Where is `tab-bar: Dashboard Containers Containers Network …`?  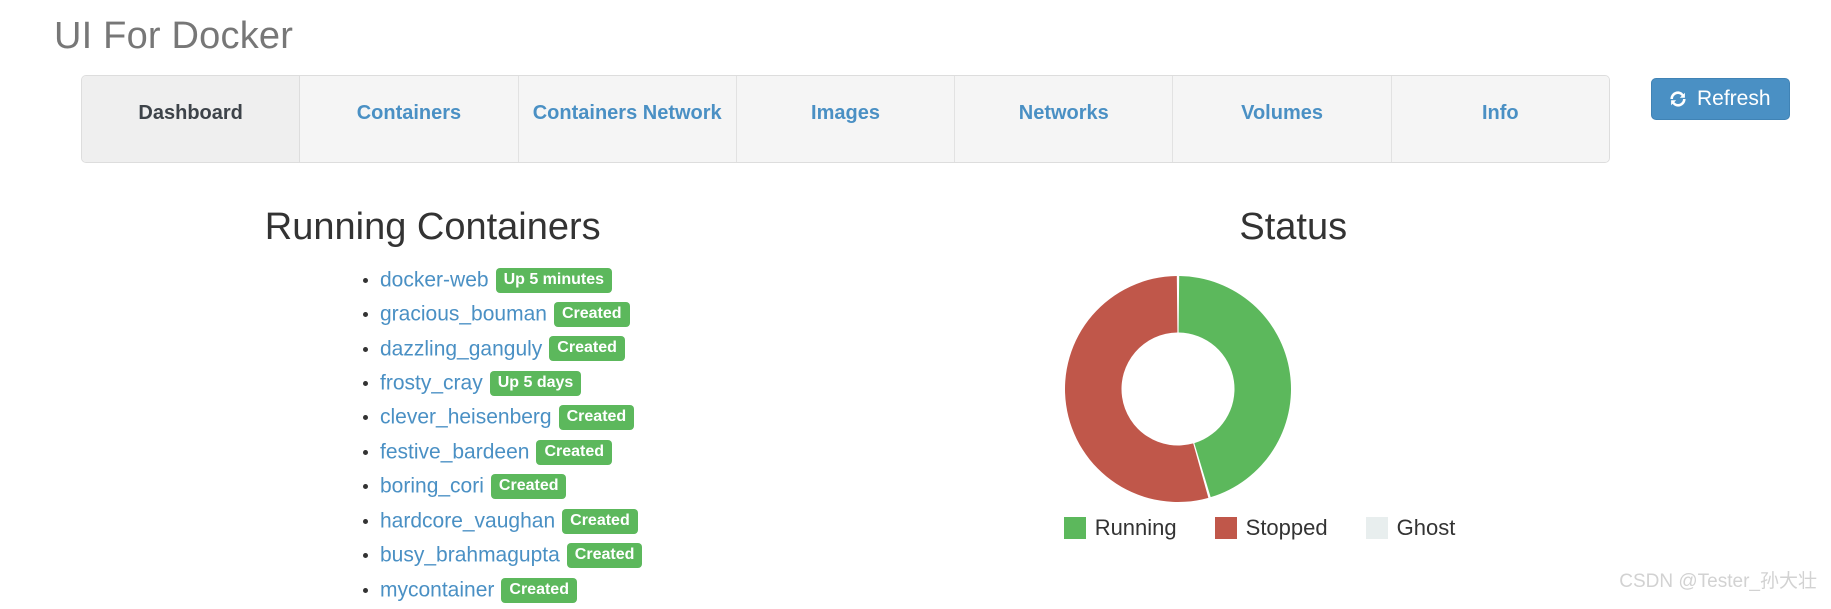 tab-bar: Dashboard Containers Containers Network … is located at coordinates (845, 119).